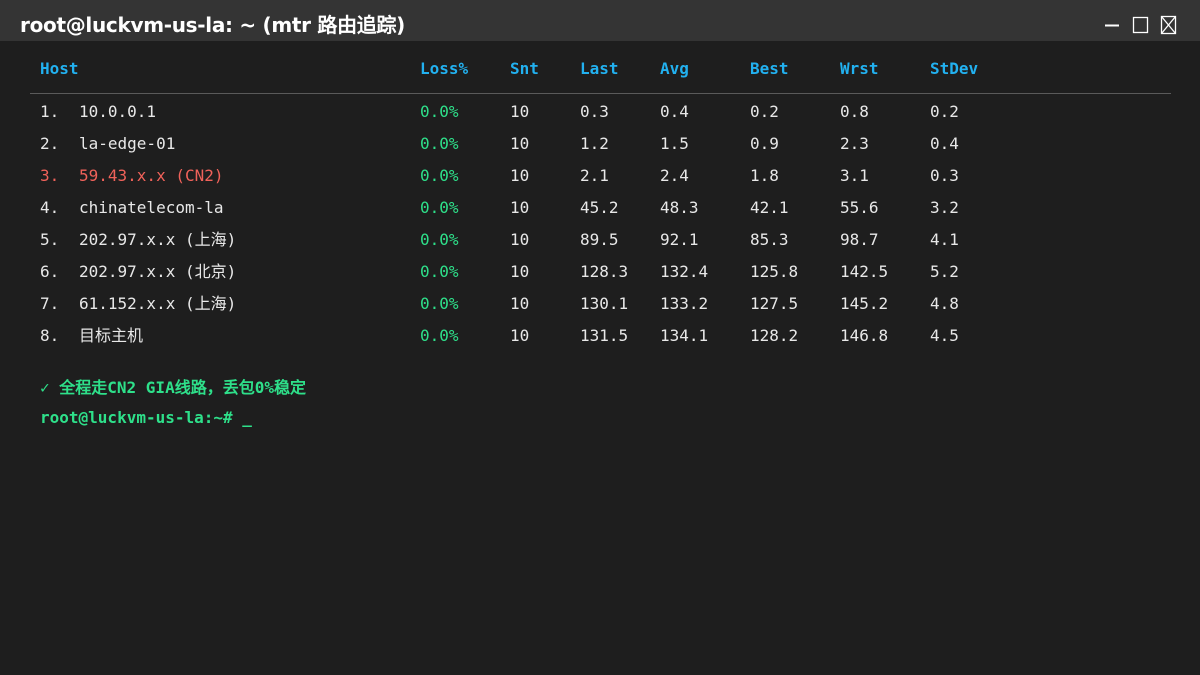  Describe the element at coordinates (594, 143) in the screenshot. I see `hop-last: 1.2` at that location.